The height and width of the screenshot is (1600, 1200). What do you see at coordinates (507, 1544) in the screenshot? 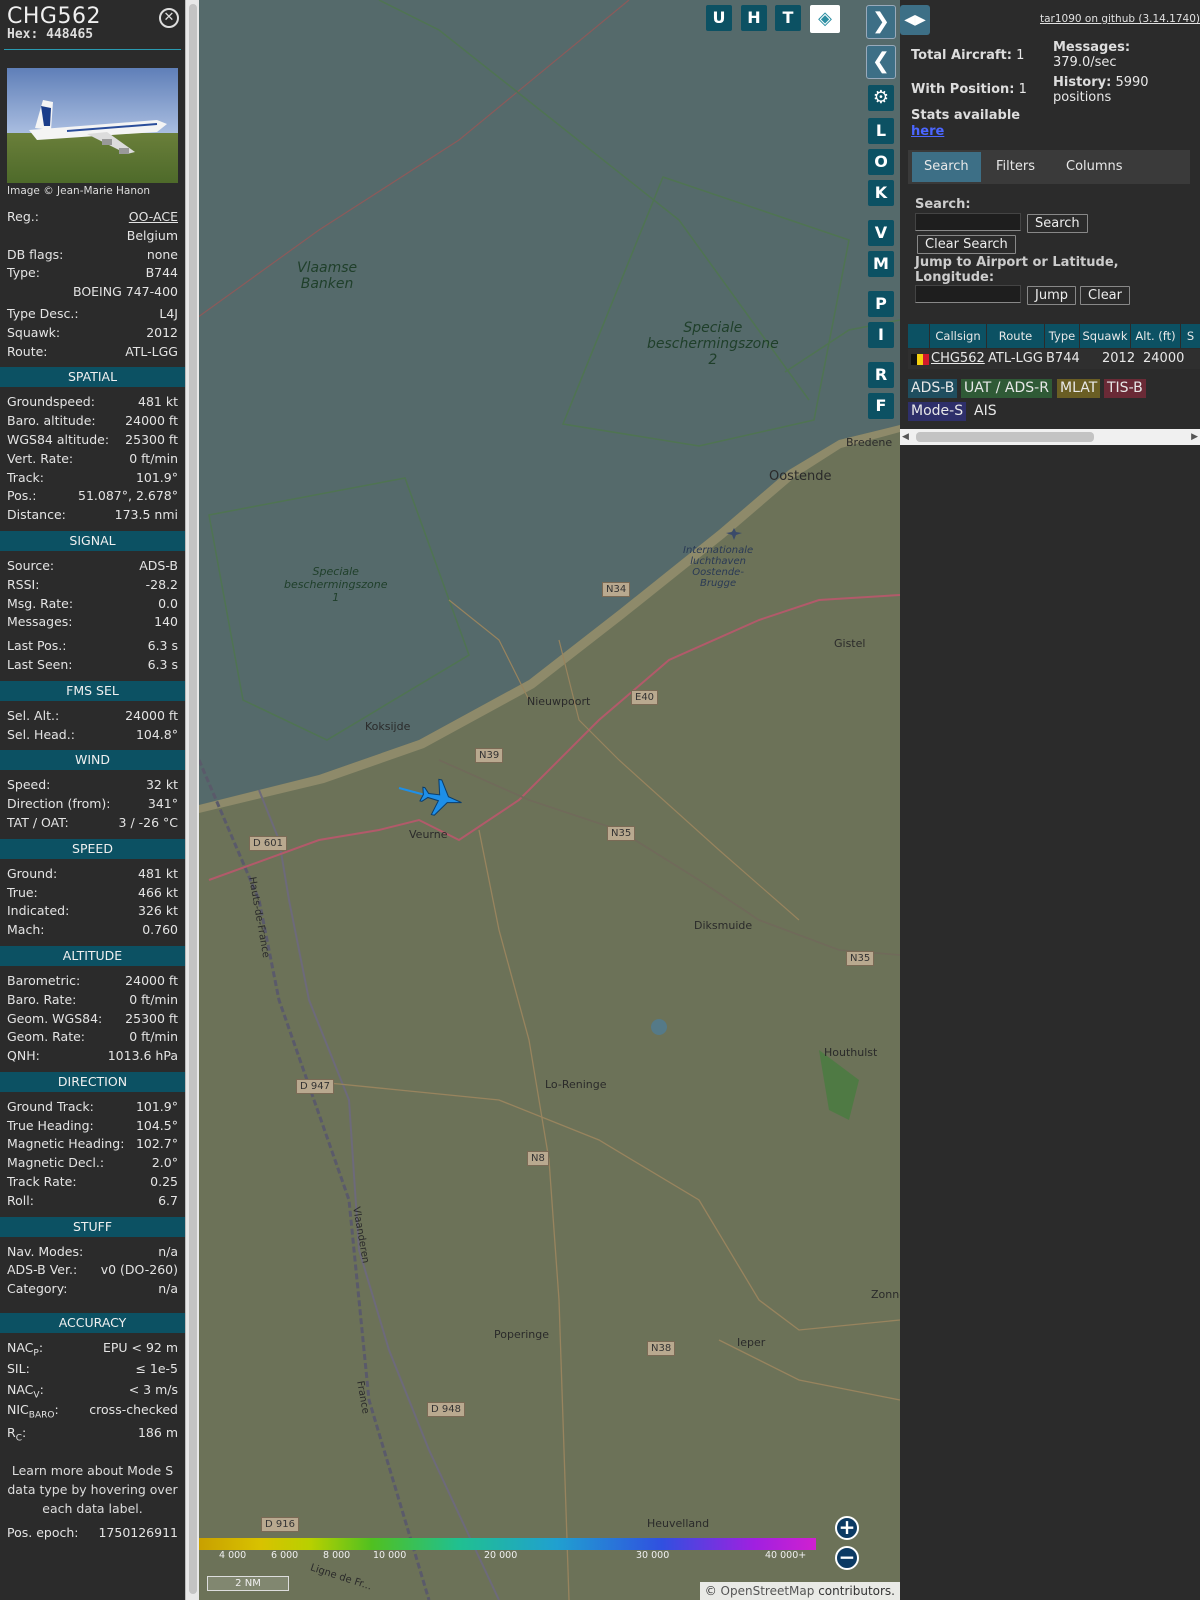
I see `altitude-color-scale` at bounding box center [507, 1544].